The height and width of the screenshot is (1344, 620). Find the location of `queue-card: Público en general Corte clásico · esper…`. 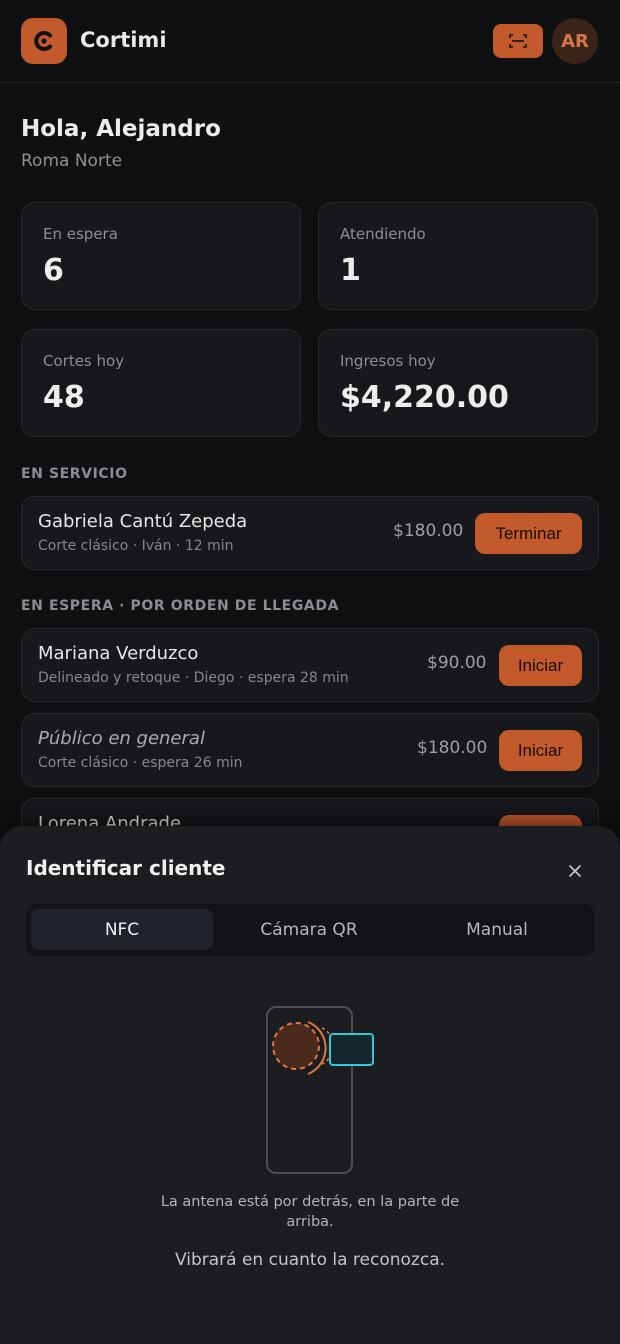

queue-card: Público en general Corte clásico · esper… is located at coordinates (310, 750).